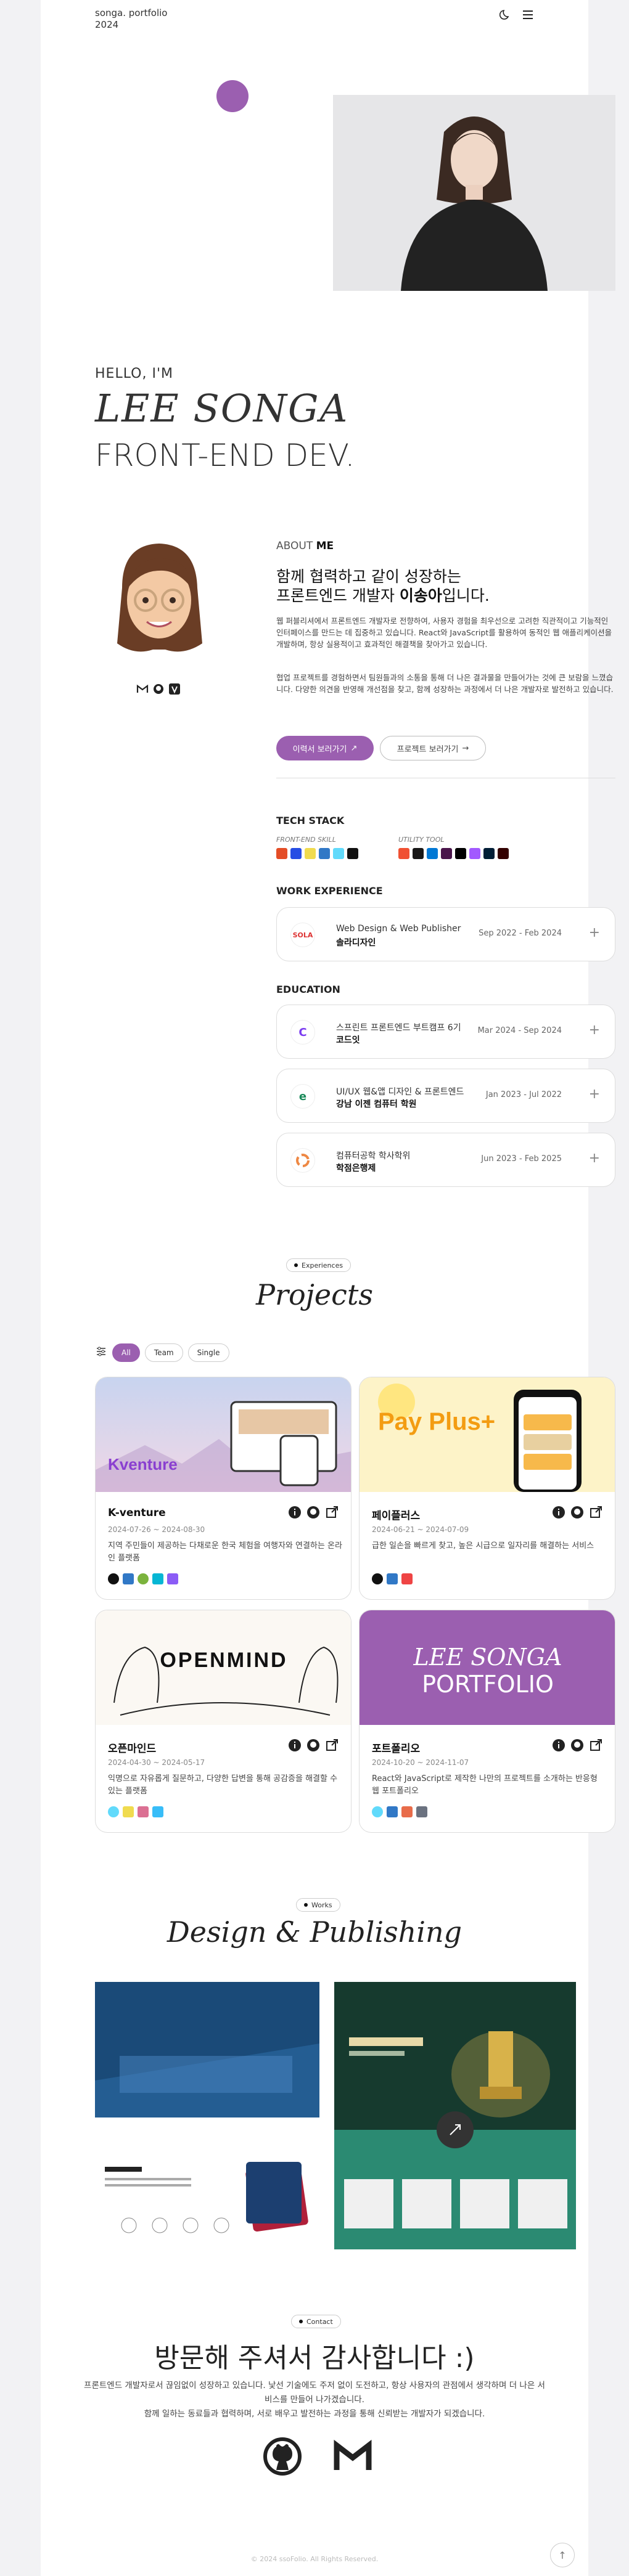 This screenshot has height=2576, width=629. Describe the element at coordinates (306, 1905) in the screenshot. I see `pill-dot-icon` at that location.